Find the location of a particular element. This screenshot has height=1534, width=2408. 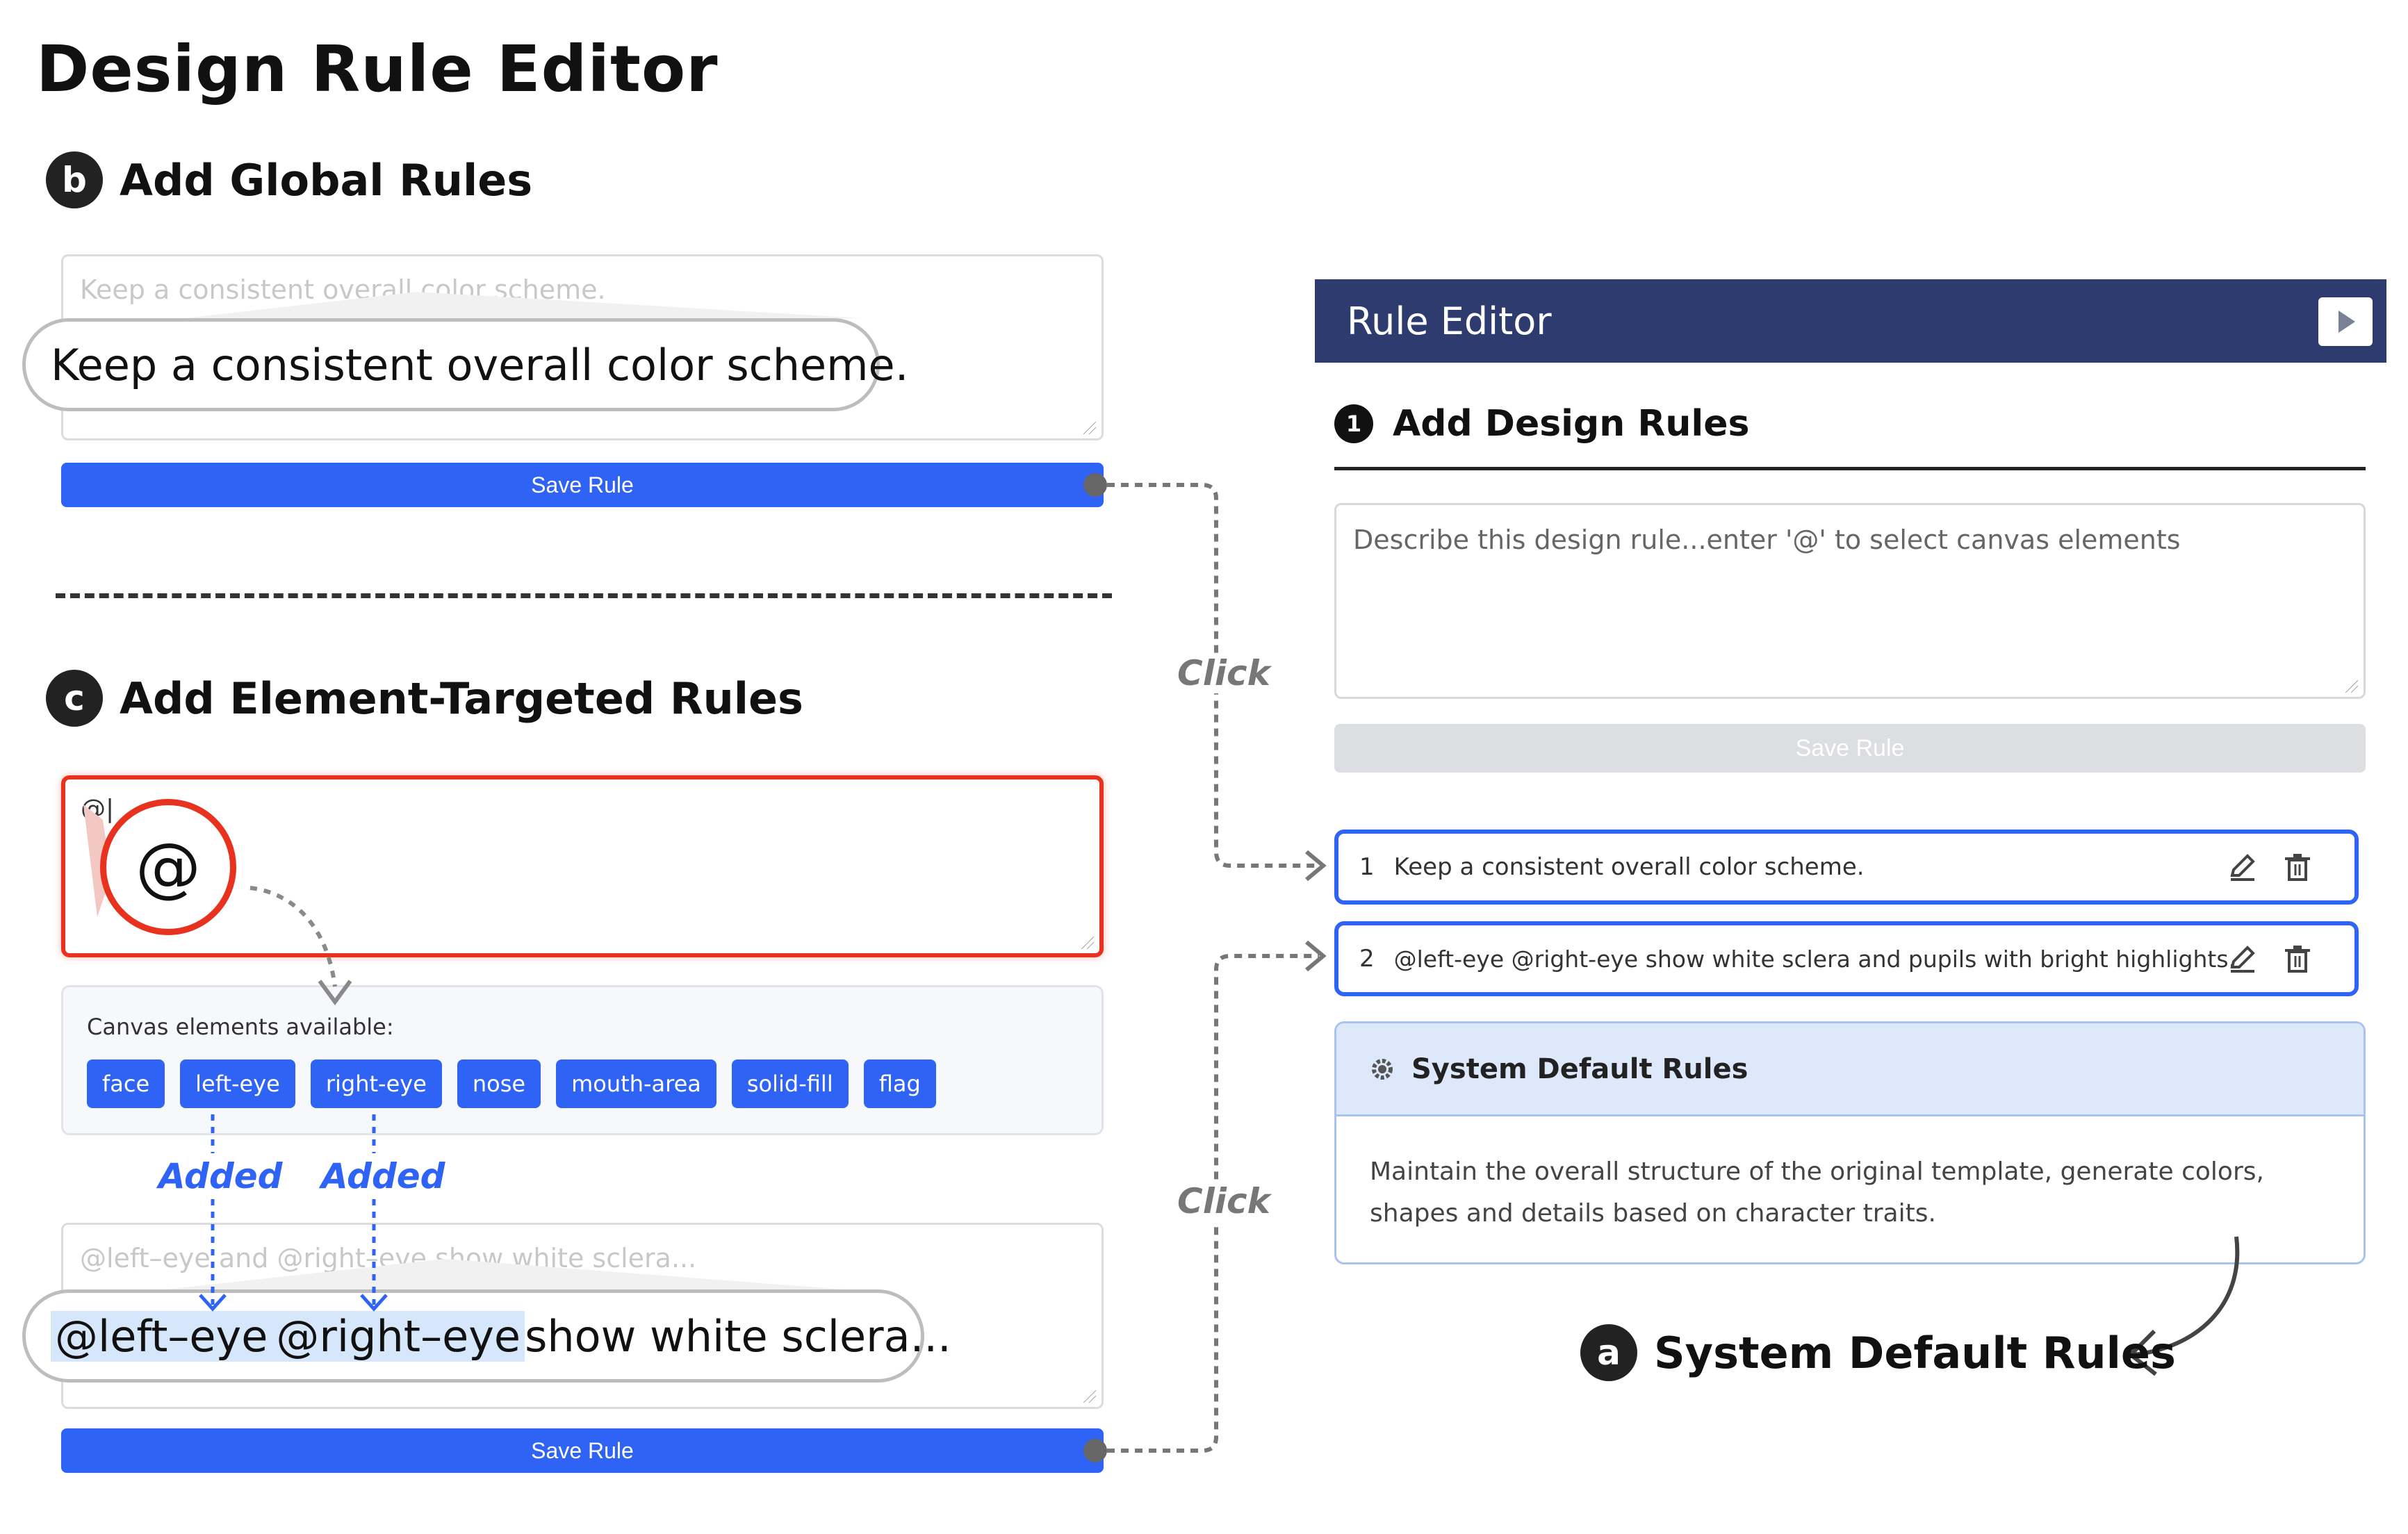

callout-a-title: System Default Rules is located at coordinates (1915, 1353).